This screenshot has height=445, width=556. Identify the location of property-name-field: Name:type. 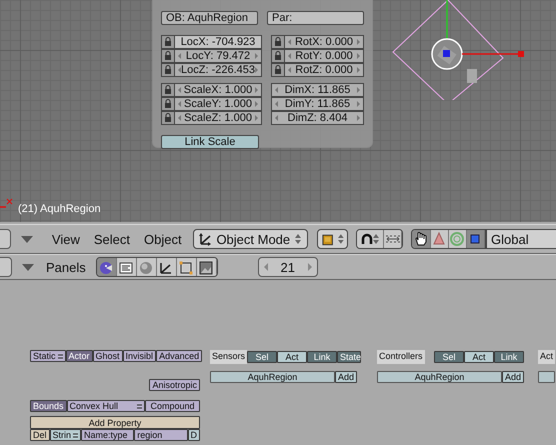
(107, 435).